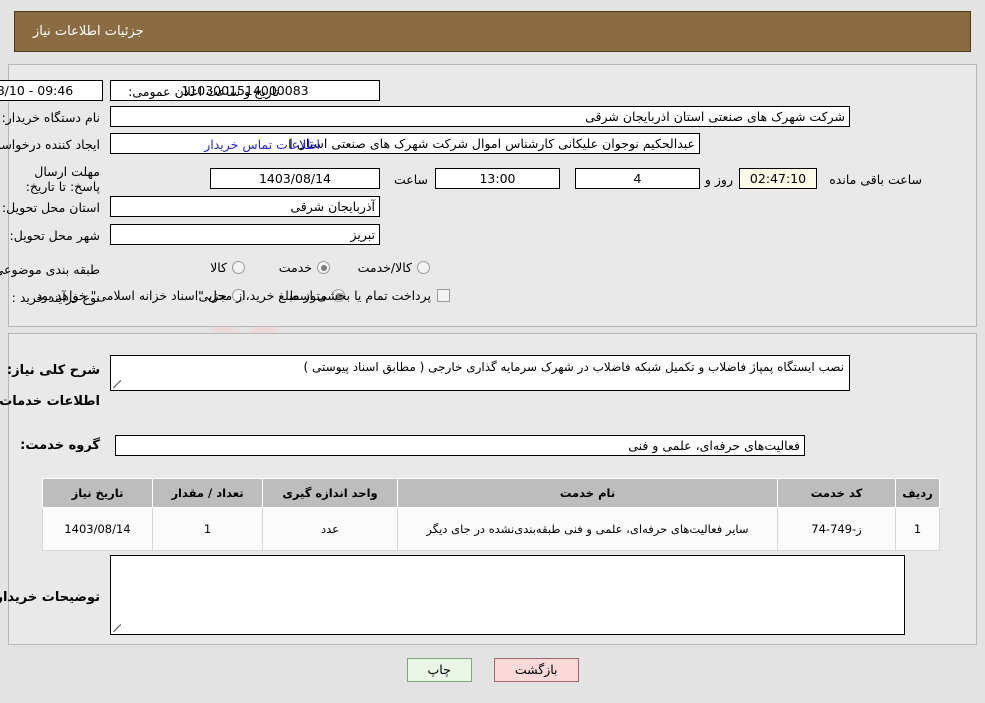  I want to click on col-header-code: کد خدمت, so click(836, 493).